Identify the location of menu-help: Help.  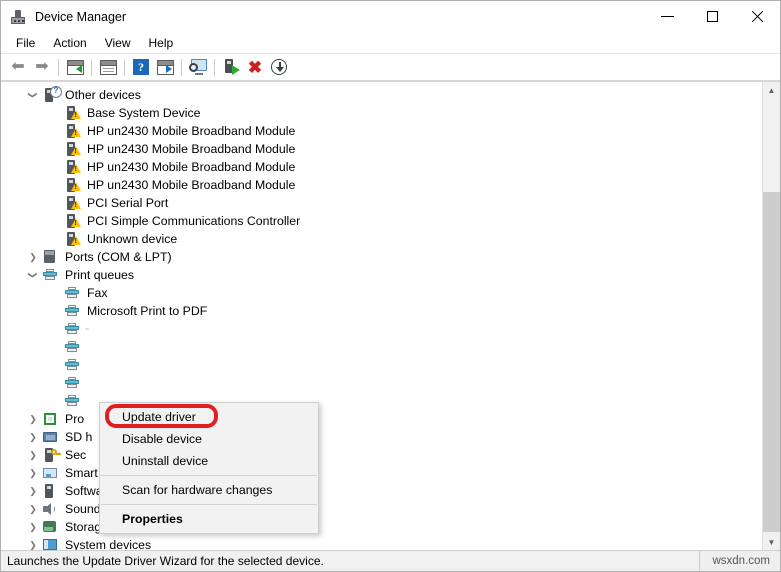
(161, 43).